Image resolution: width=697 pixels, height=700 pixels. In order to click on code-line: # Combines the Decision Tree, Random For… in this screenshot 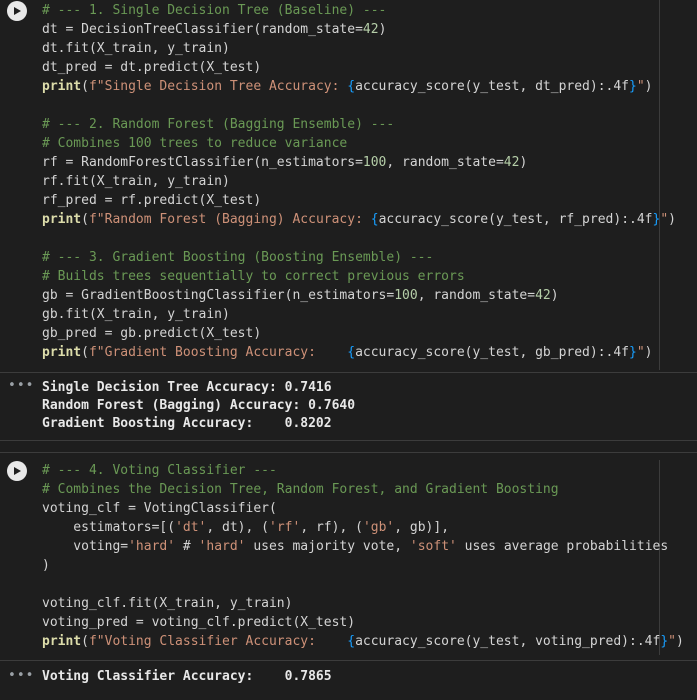, I will do `click(300, 489)`.